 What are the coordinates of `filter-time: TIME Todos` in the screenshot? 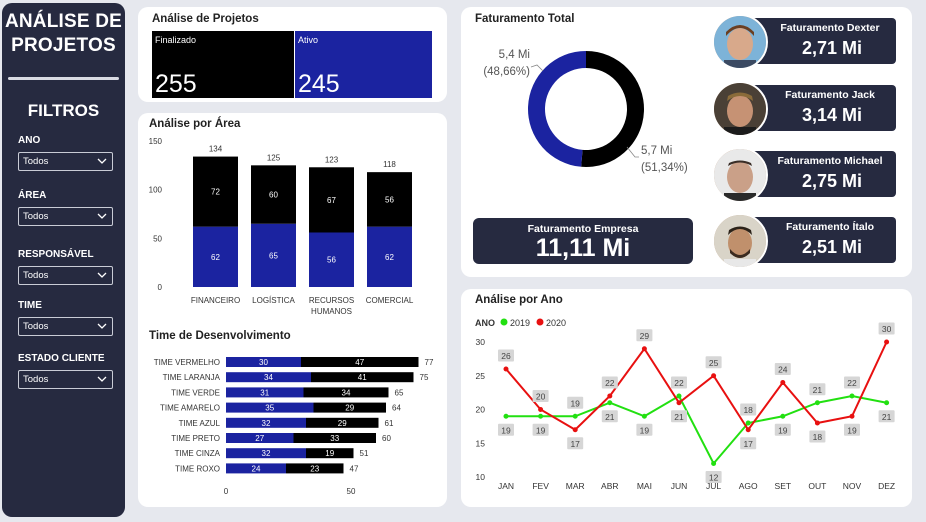 It's located at (65, 318).